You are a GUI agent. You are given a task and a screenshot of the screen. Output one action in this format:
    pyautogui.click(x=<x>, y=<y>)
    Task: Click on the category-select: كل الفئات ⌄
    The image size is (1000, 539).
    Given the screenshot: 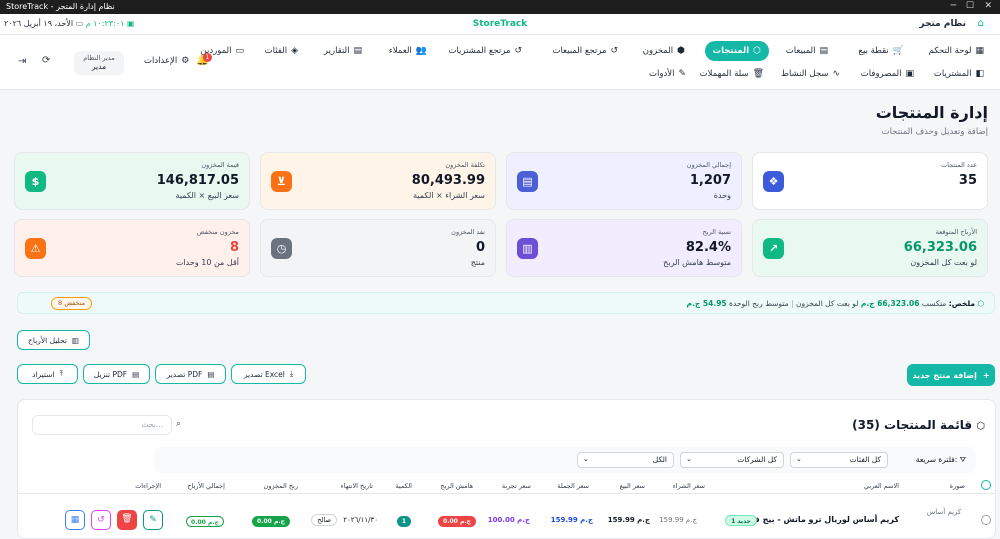 What is the action you would take?
    pyautogui.click(x=839, y=460)
    